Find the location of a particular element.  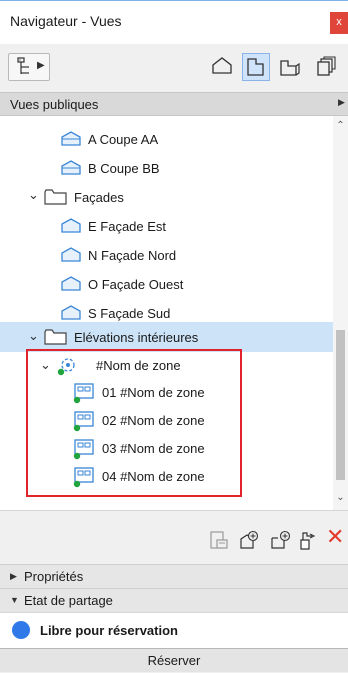

clone-view-button is located at coordinates (309, 540).